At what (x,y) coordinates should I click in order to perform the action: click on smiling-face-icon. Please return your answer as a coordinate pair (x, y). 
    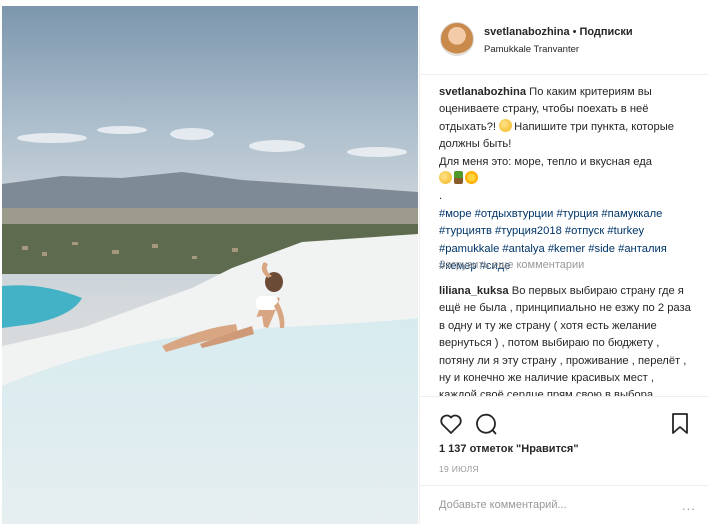
    Looking at the image, I should click on (445, 178).